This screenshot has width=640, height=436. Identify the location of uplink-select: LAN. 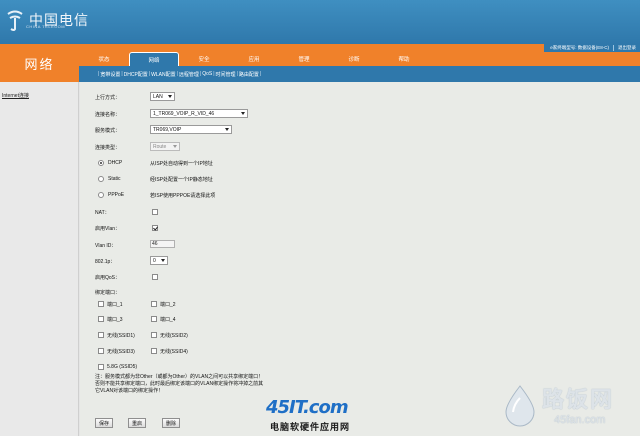
(162, 96).